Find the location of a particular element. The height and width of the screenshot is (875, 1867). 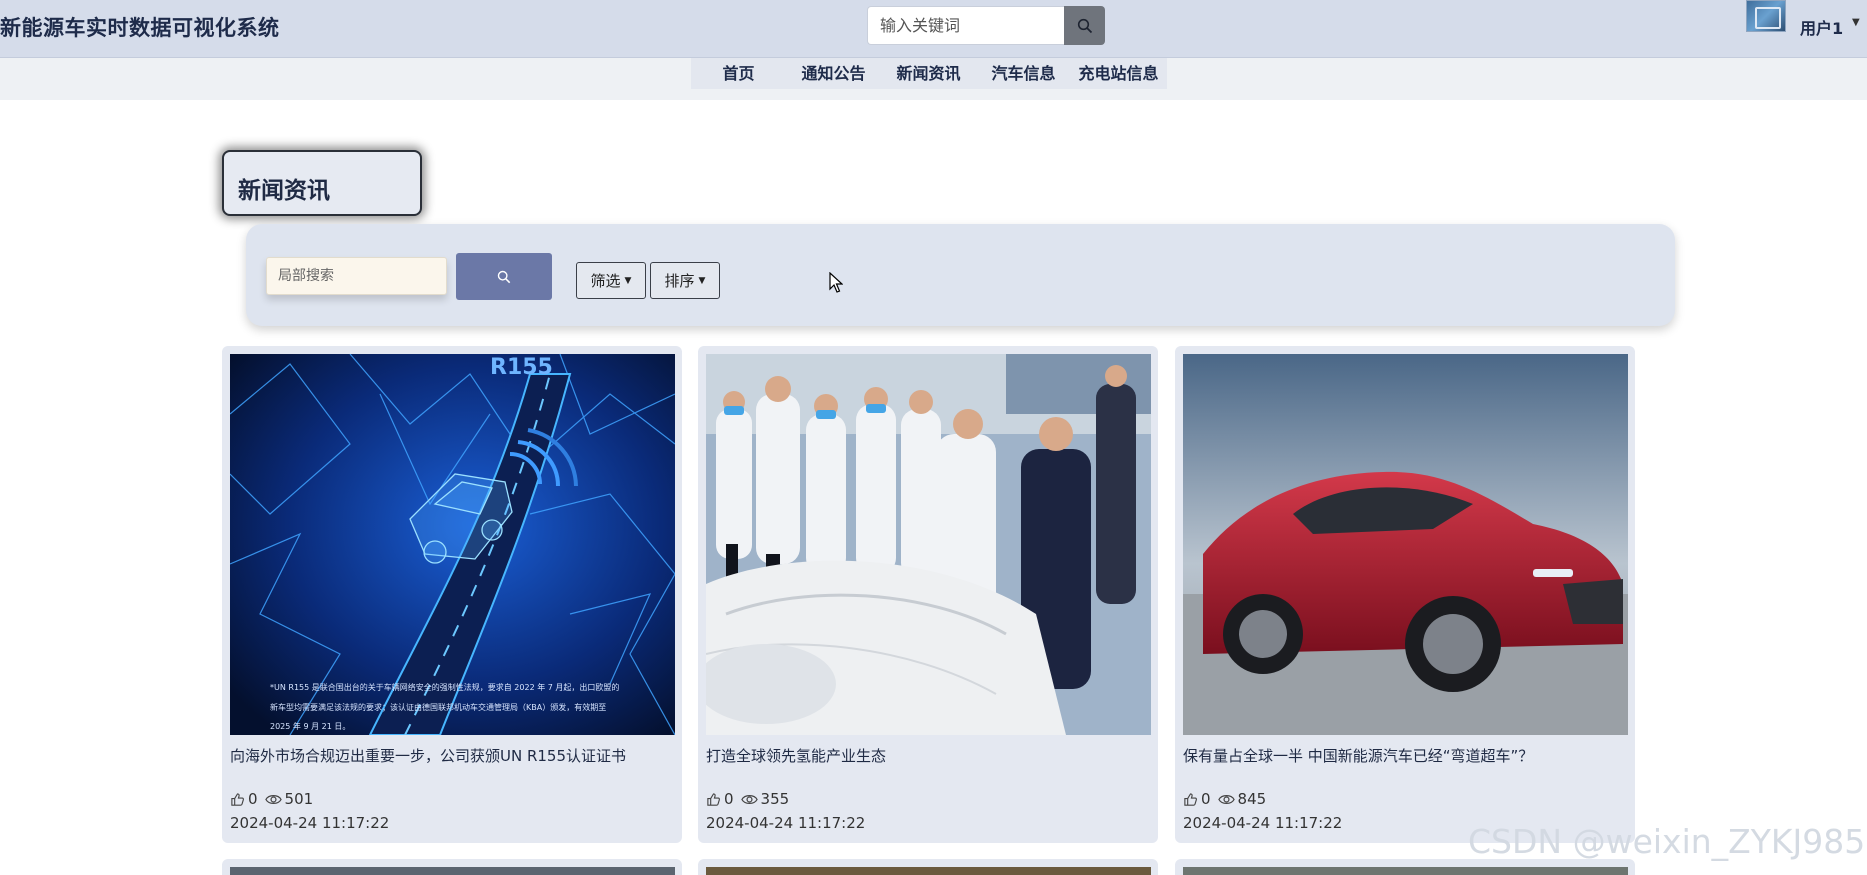

chevron-down-icon: ▼ is located at coordinates (1856, 22).